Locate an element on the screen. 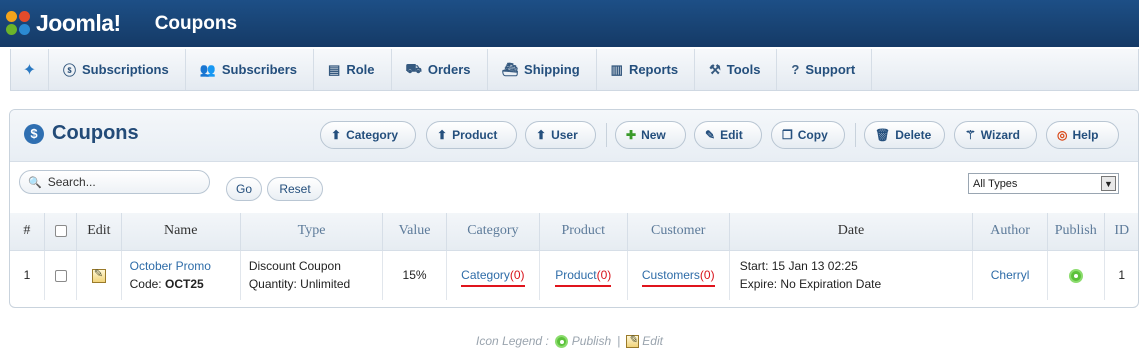 The image size is (1139, 354). row-name-cell: October Promo Code: OCT25 is located at coordinates (181, 275).